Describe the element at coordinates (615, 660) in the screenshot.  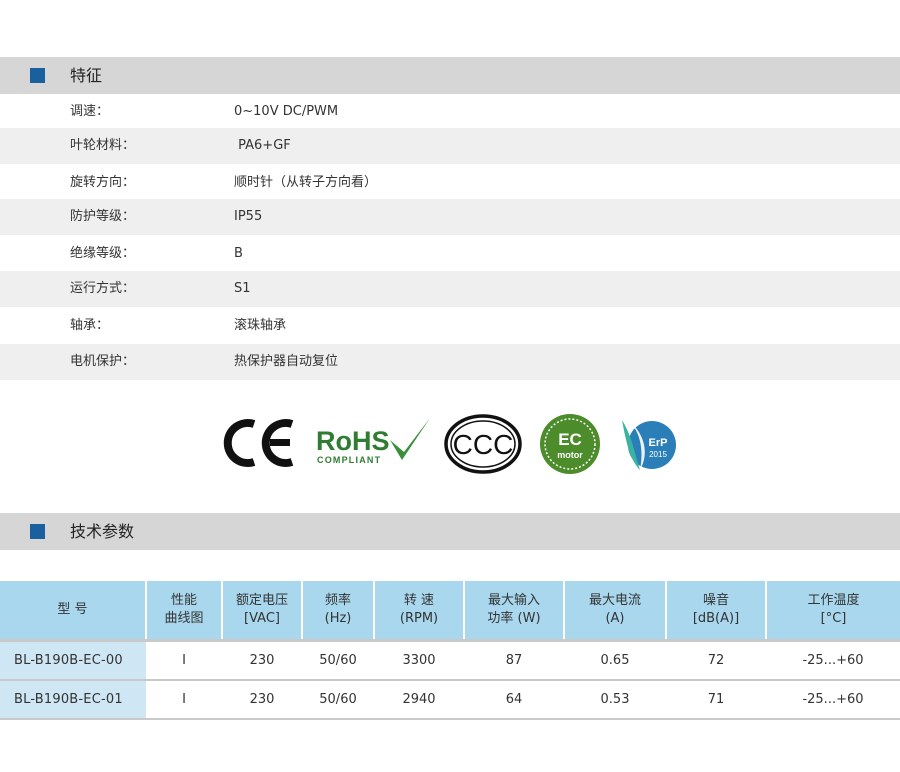
I see `current-cell: 0.65` at that location.